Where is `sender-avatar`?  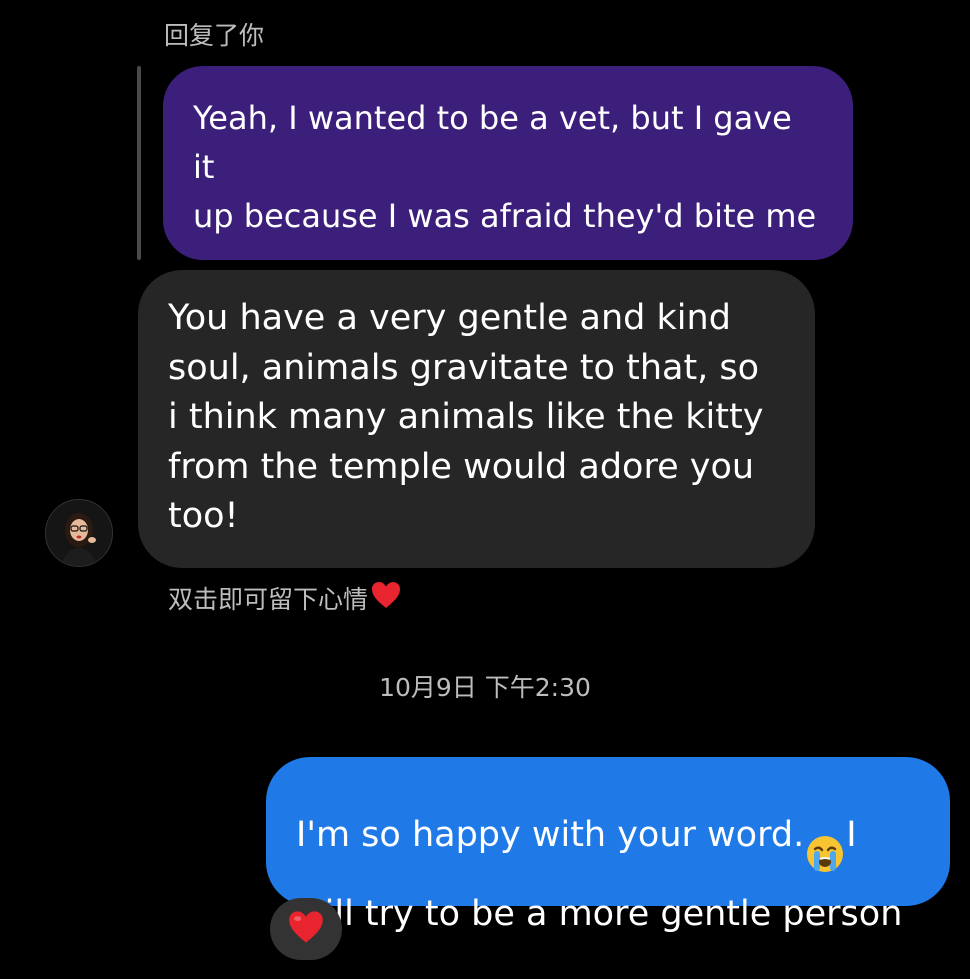 sender-avatar is located at coordinates (79, 533).